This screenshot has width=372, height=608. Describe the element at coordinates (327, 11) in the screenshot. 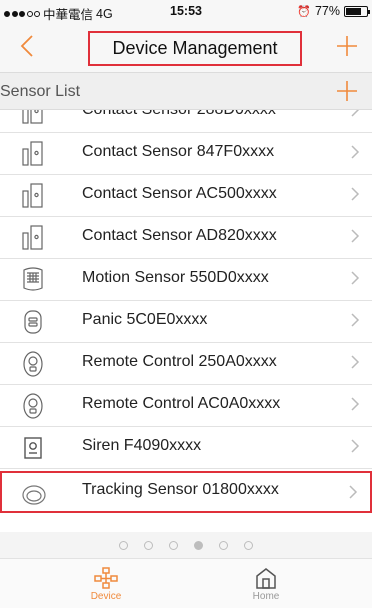

I see `battery-percent: 77%` at that location.